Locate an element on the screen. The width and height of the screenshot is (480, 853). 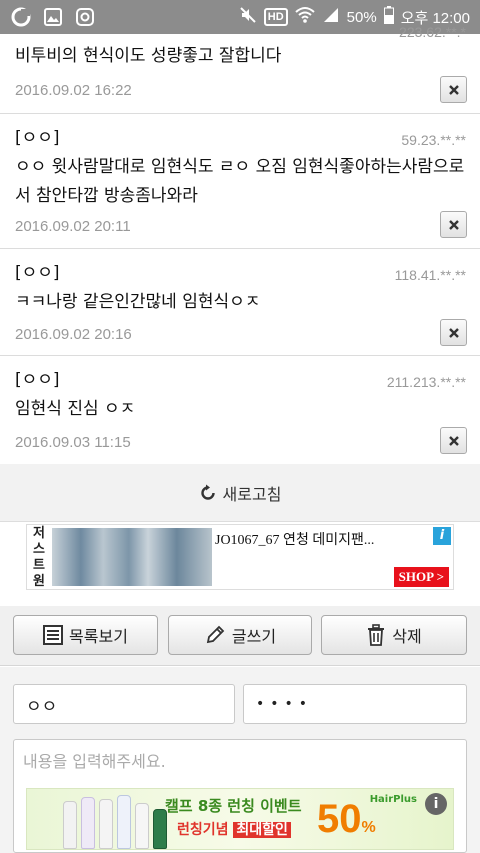
delete-button-label: 삭제 is located at coordinates (407, 636).